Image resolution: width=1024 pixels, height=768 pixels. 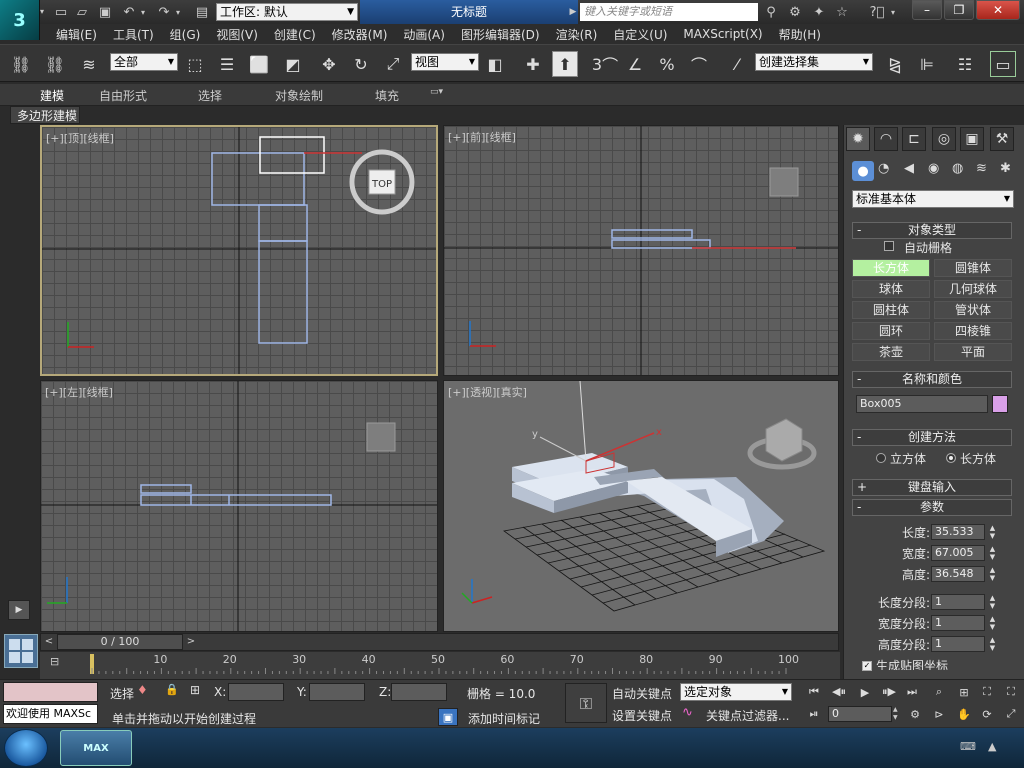 What do you see at coordinates (939, 692) in the screenshot?
I see `zoom-icon: ⌕` at bounding box center [939, 692].